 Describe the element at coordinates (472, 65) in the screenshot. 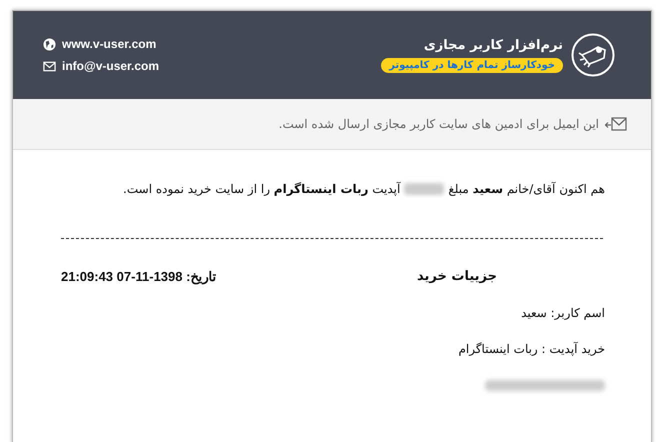

I see `brand-tagline: خودکارساز تمام کارها در کامپیوتر` at that location.